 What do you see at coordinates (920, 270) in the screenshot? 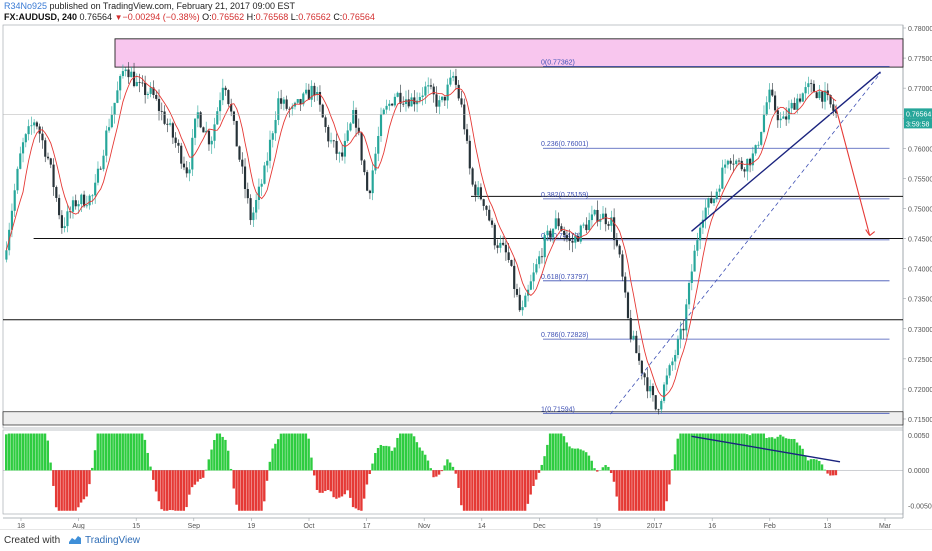
I see `y-tick-label: 0.74000` at bounding box center [920, 270].